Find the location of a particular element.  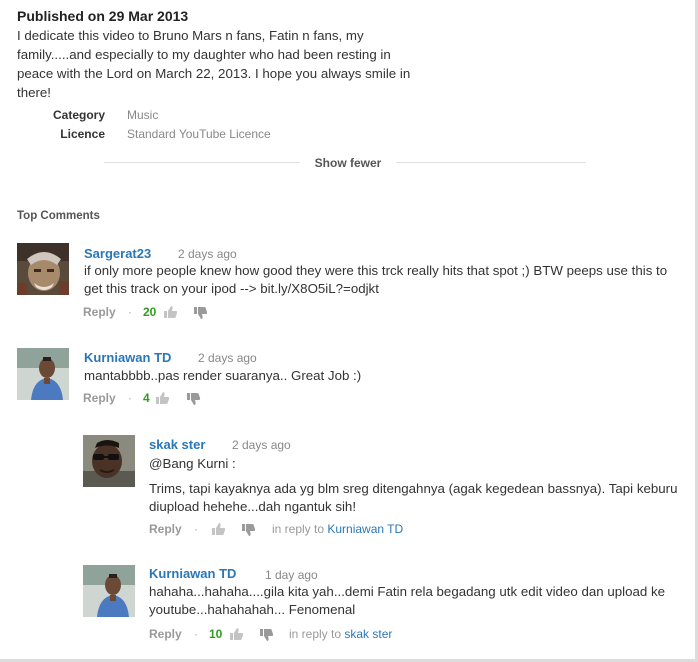

like-count: 20 is located at coordinates (150, 312).